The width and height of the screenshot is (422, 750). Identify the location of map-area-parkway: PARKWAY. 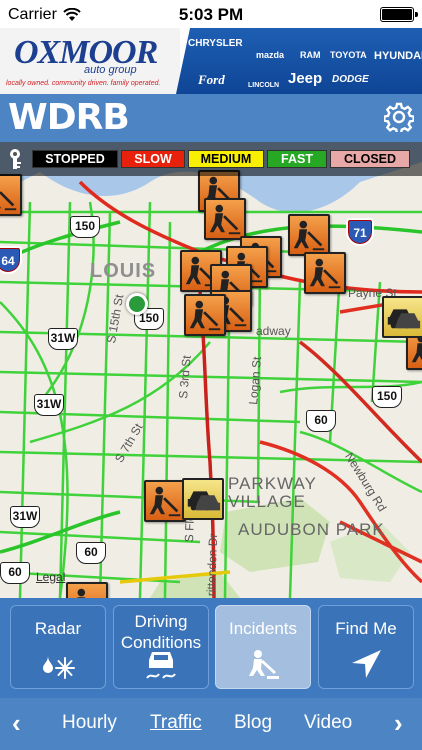
(272, 483).